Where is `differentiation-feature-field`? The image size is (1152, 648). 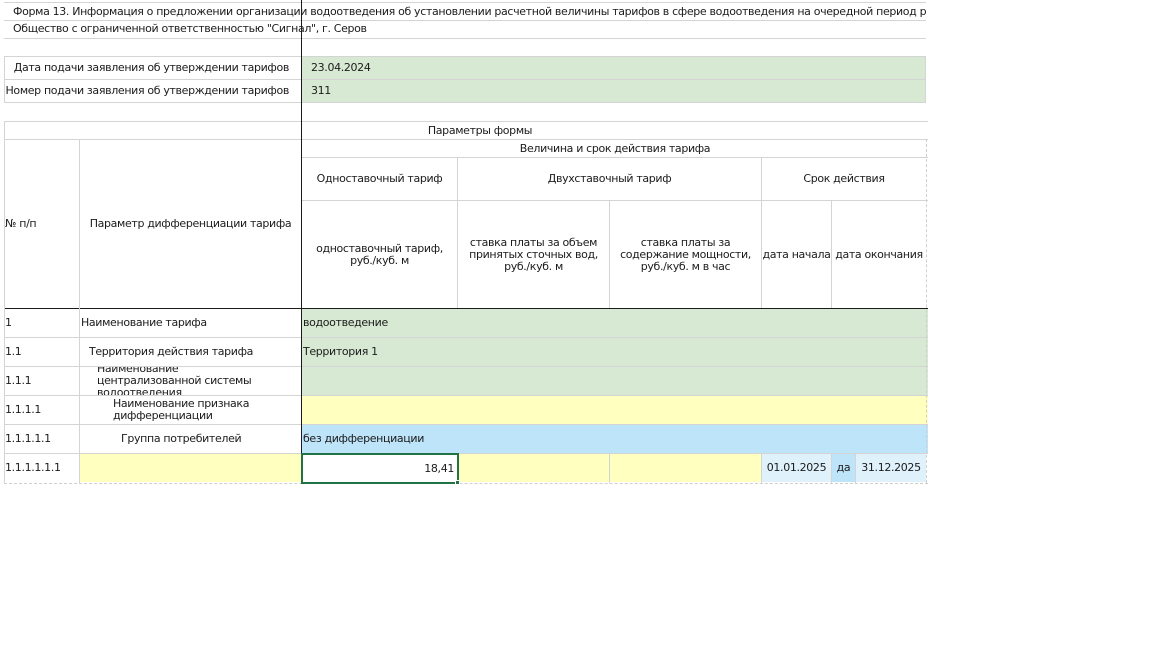 differentiation-feature-field is located at coordinates (614, 410).